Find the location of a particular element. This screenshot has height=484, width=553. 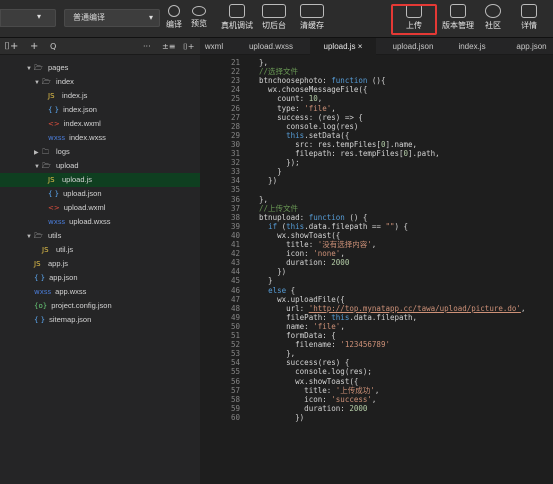

background-button: 切后台 is located at coordinates (274, 19).